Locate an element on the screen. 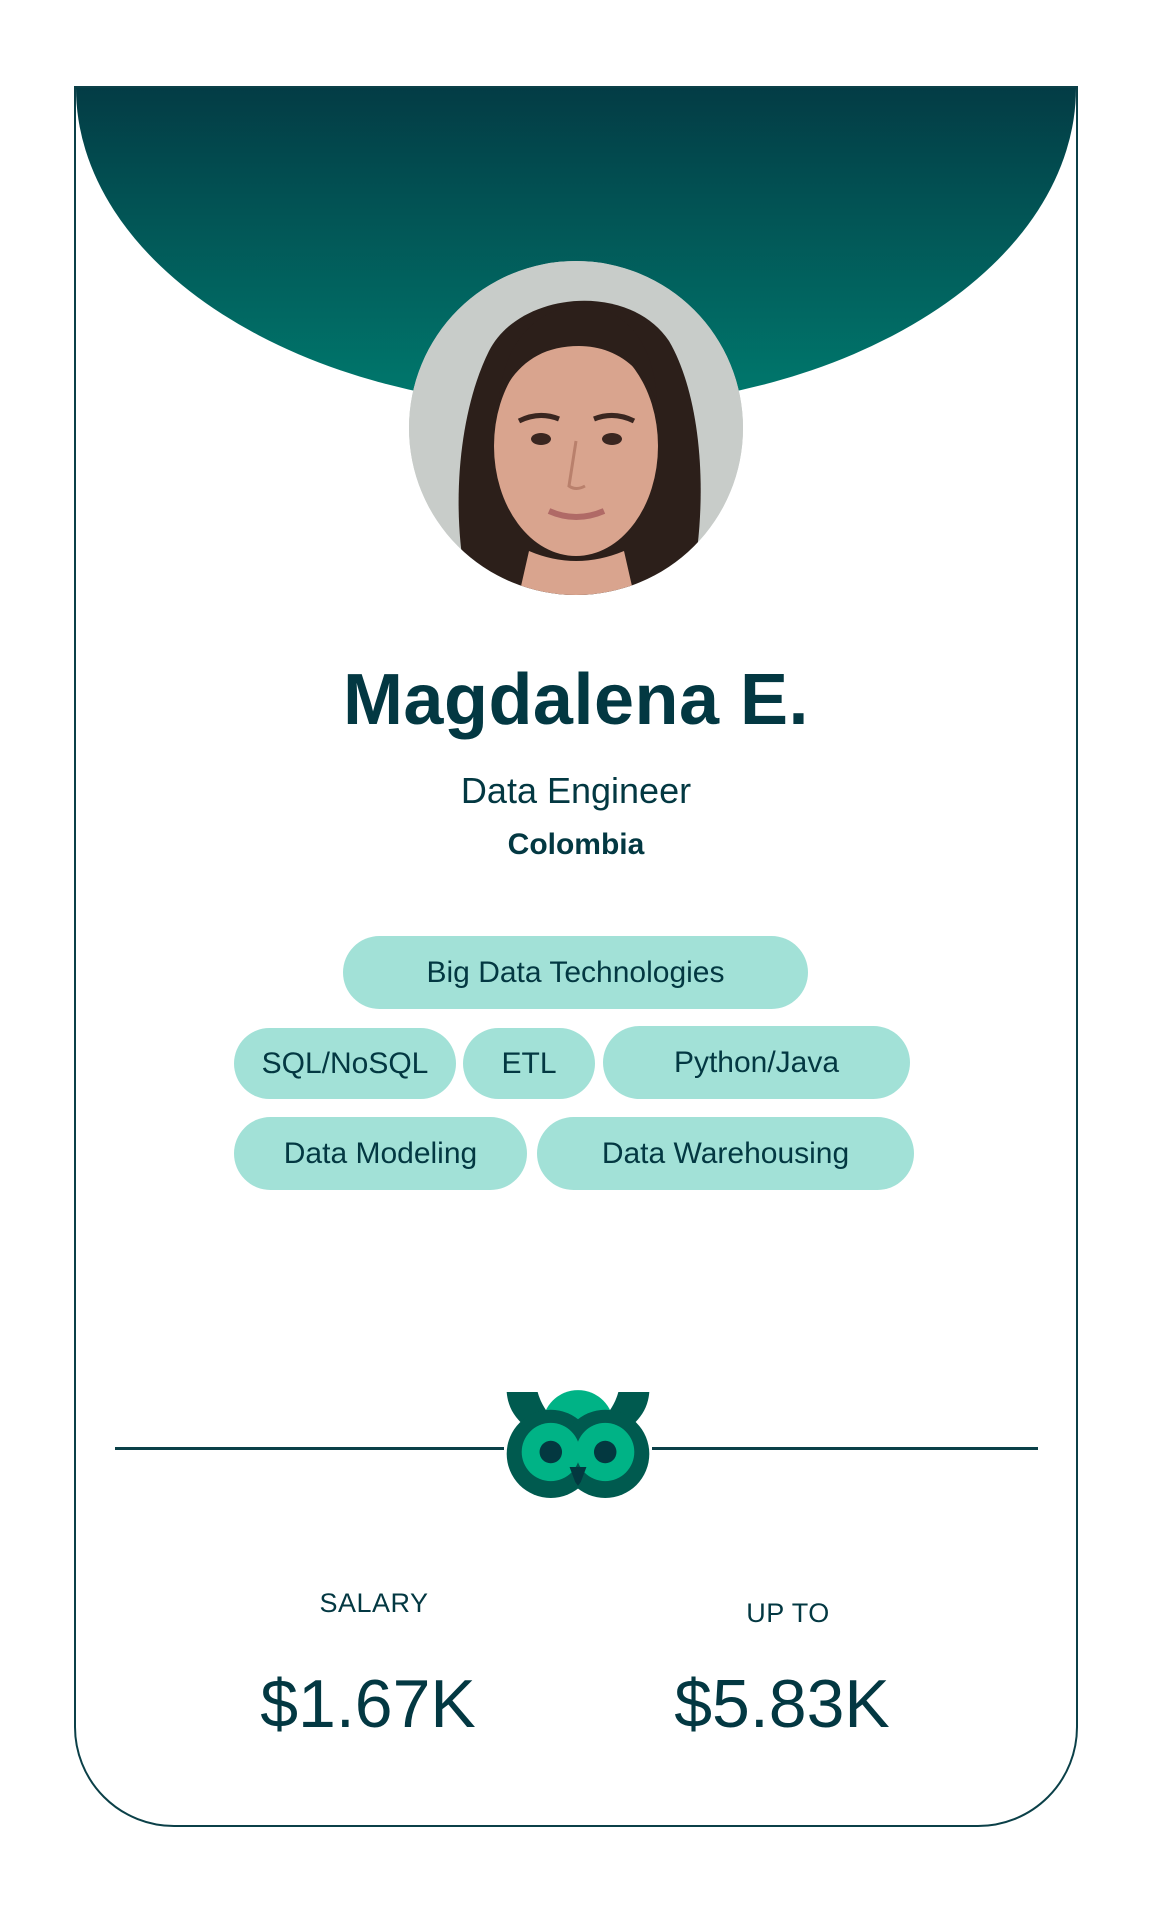  profile-photo is located at coordinates (576, 428).